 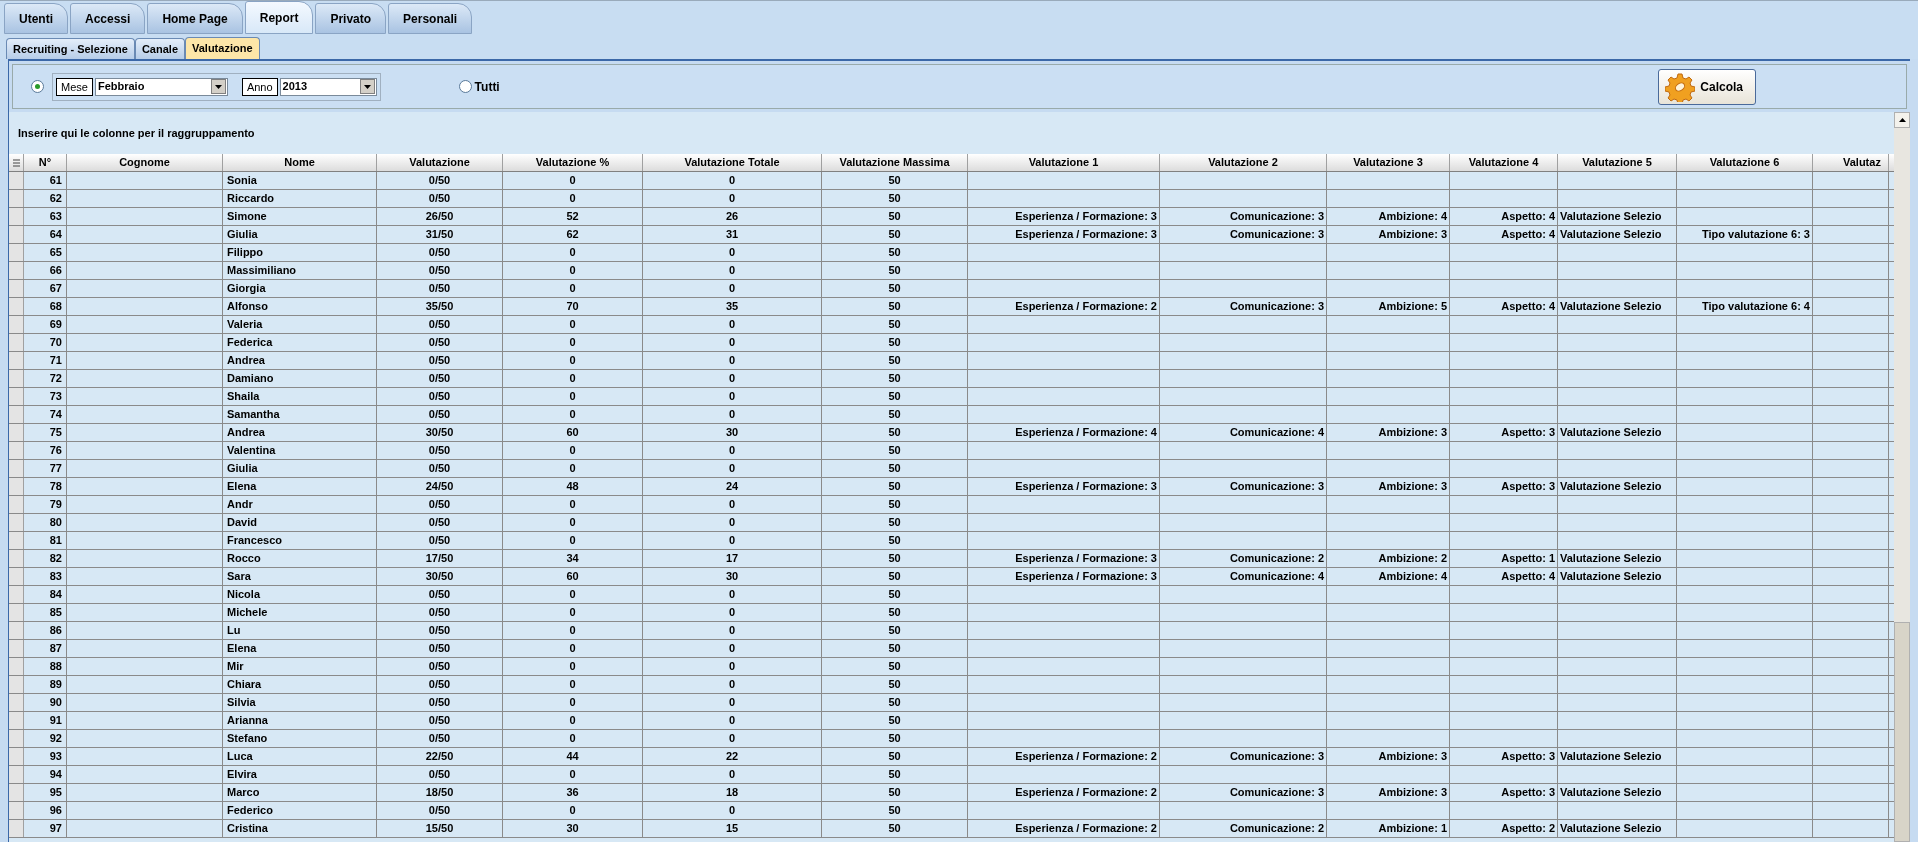 I want to click on column-header: Valutazione, so click(x=440, y=162).